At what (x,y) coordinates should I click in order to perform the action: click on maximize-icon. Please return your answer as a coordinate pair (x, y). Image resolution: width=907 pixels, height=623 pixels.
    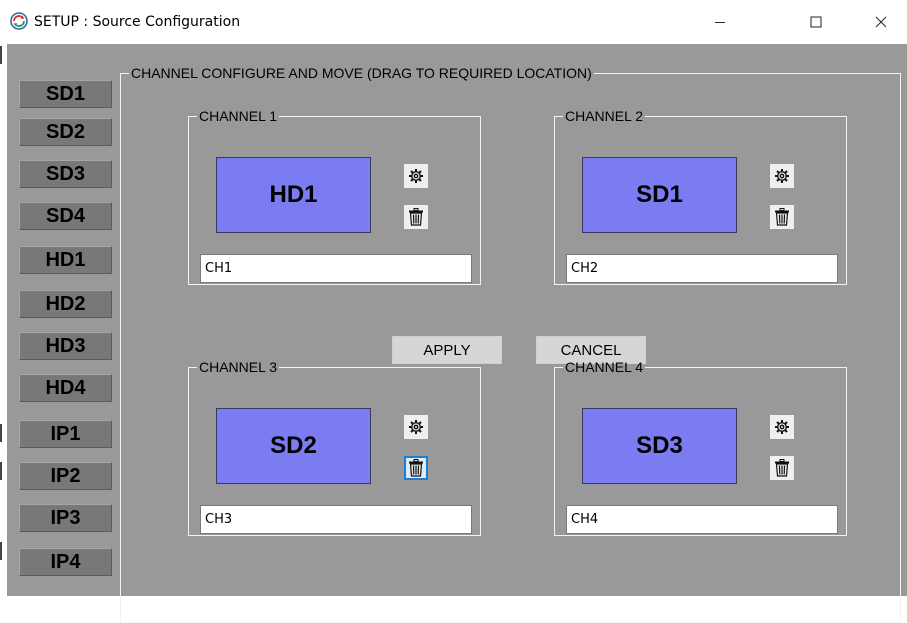
    Looking at the image, I should click on (816, 22).